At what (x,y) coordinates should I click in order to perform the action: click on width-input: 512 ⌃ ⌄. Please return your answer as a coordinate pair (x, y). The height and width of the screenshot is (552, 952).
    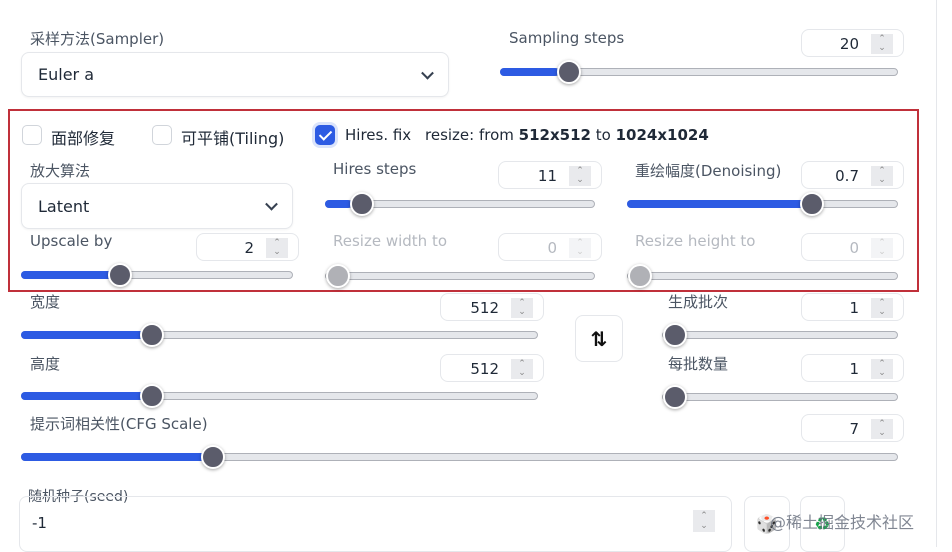
    Looking at the image, I should click on (492, 307).